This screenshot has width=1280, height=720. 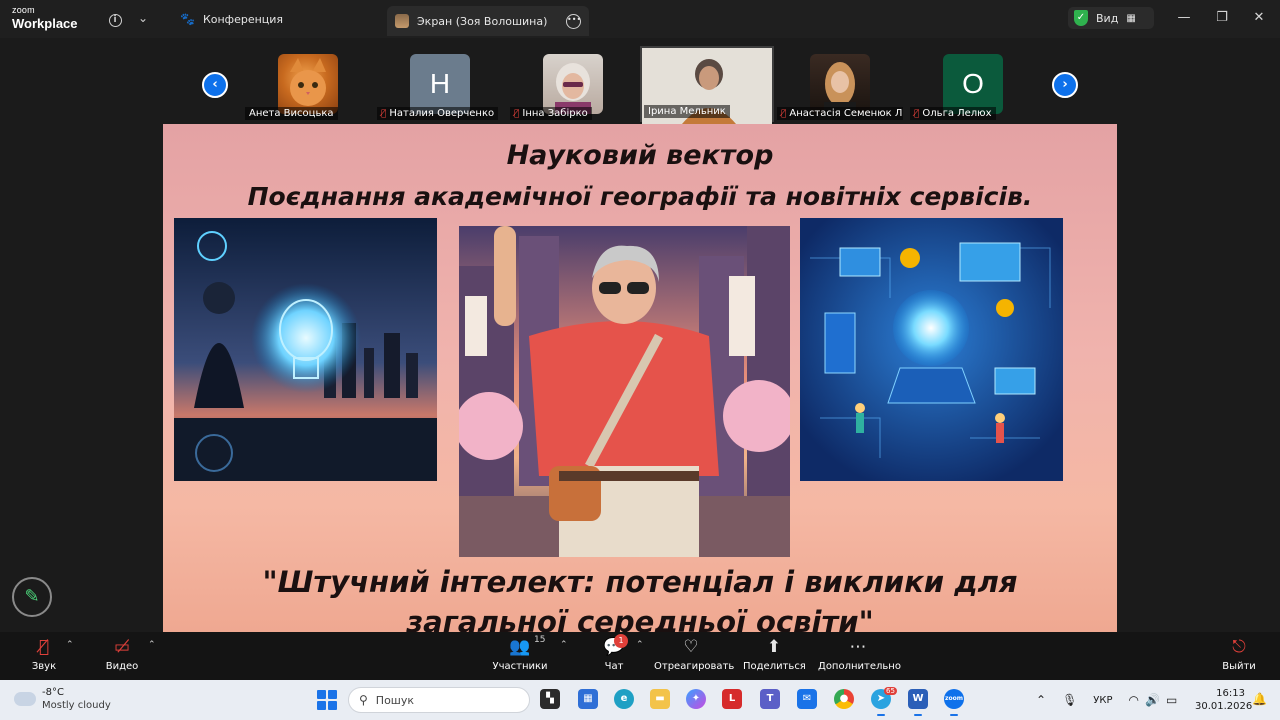 I want to click on more-icon: ⋯, so click(x=858, y=647).